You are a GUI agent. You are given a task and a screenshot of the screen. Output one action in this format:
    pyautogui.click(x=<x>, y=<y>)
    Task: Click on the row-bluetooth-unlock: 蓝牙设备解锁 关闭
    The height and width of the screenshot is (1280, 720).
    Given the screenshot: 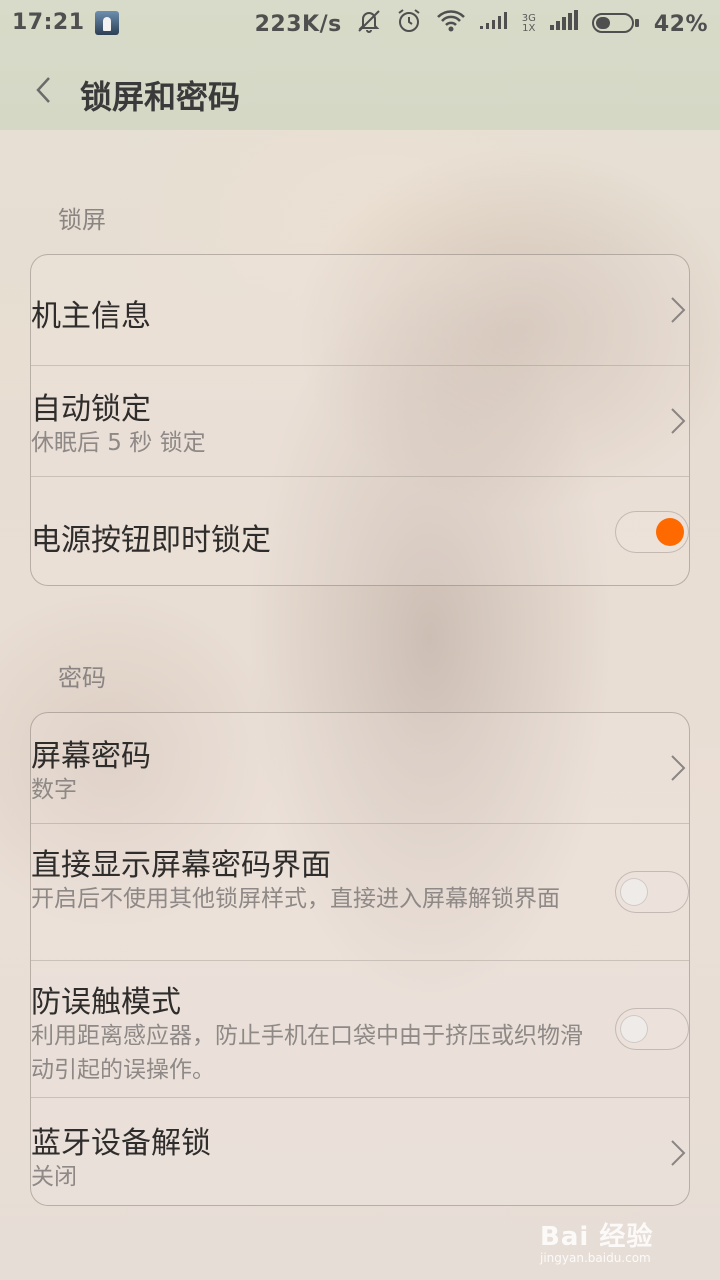 What is the action you would take?
    pyautogui.click(x=360, y=1152)
    